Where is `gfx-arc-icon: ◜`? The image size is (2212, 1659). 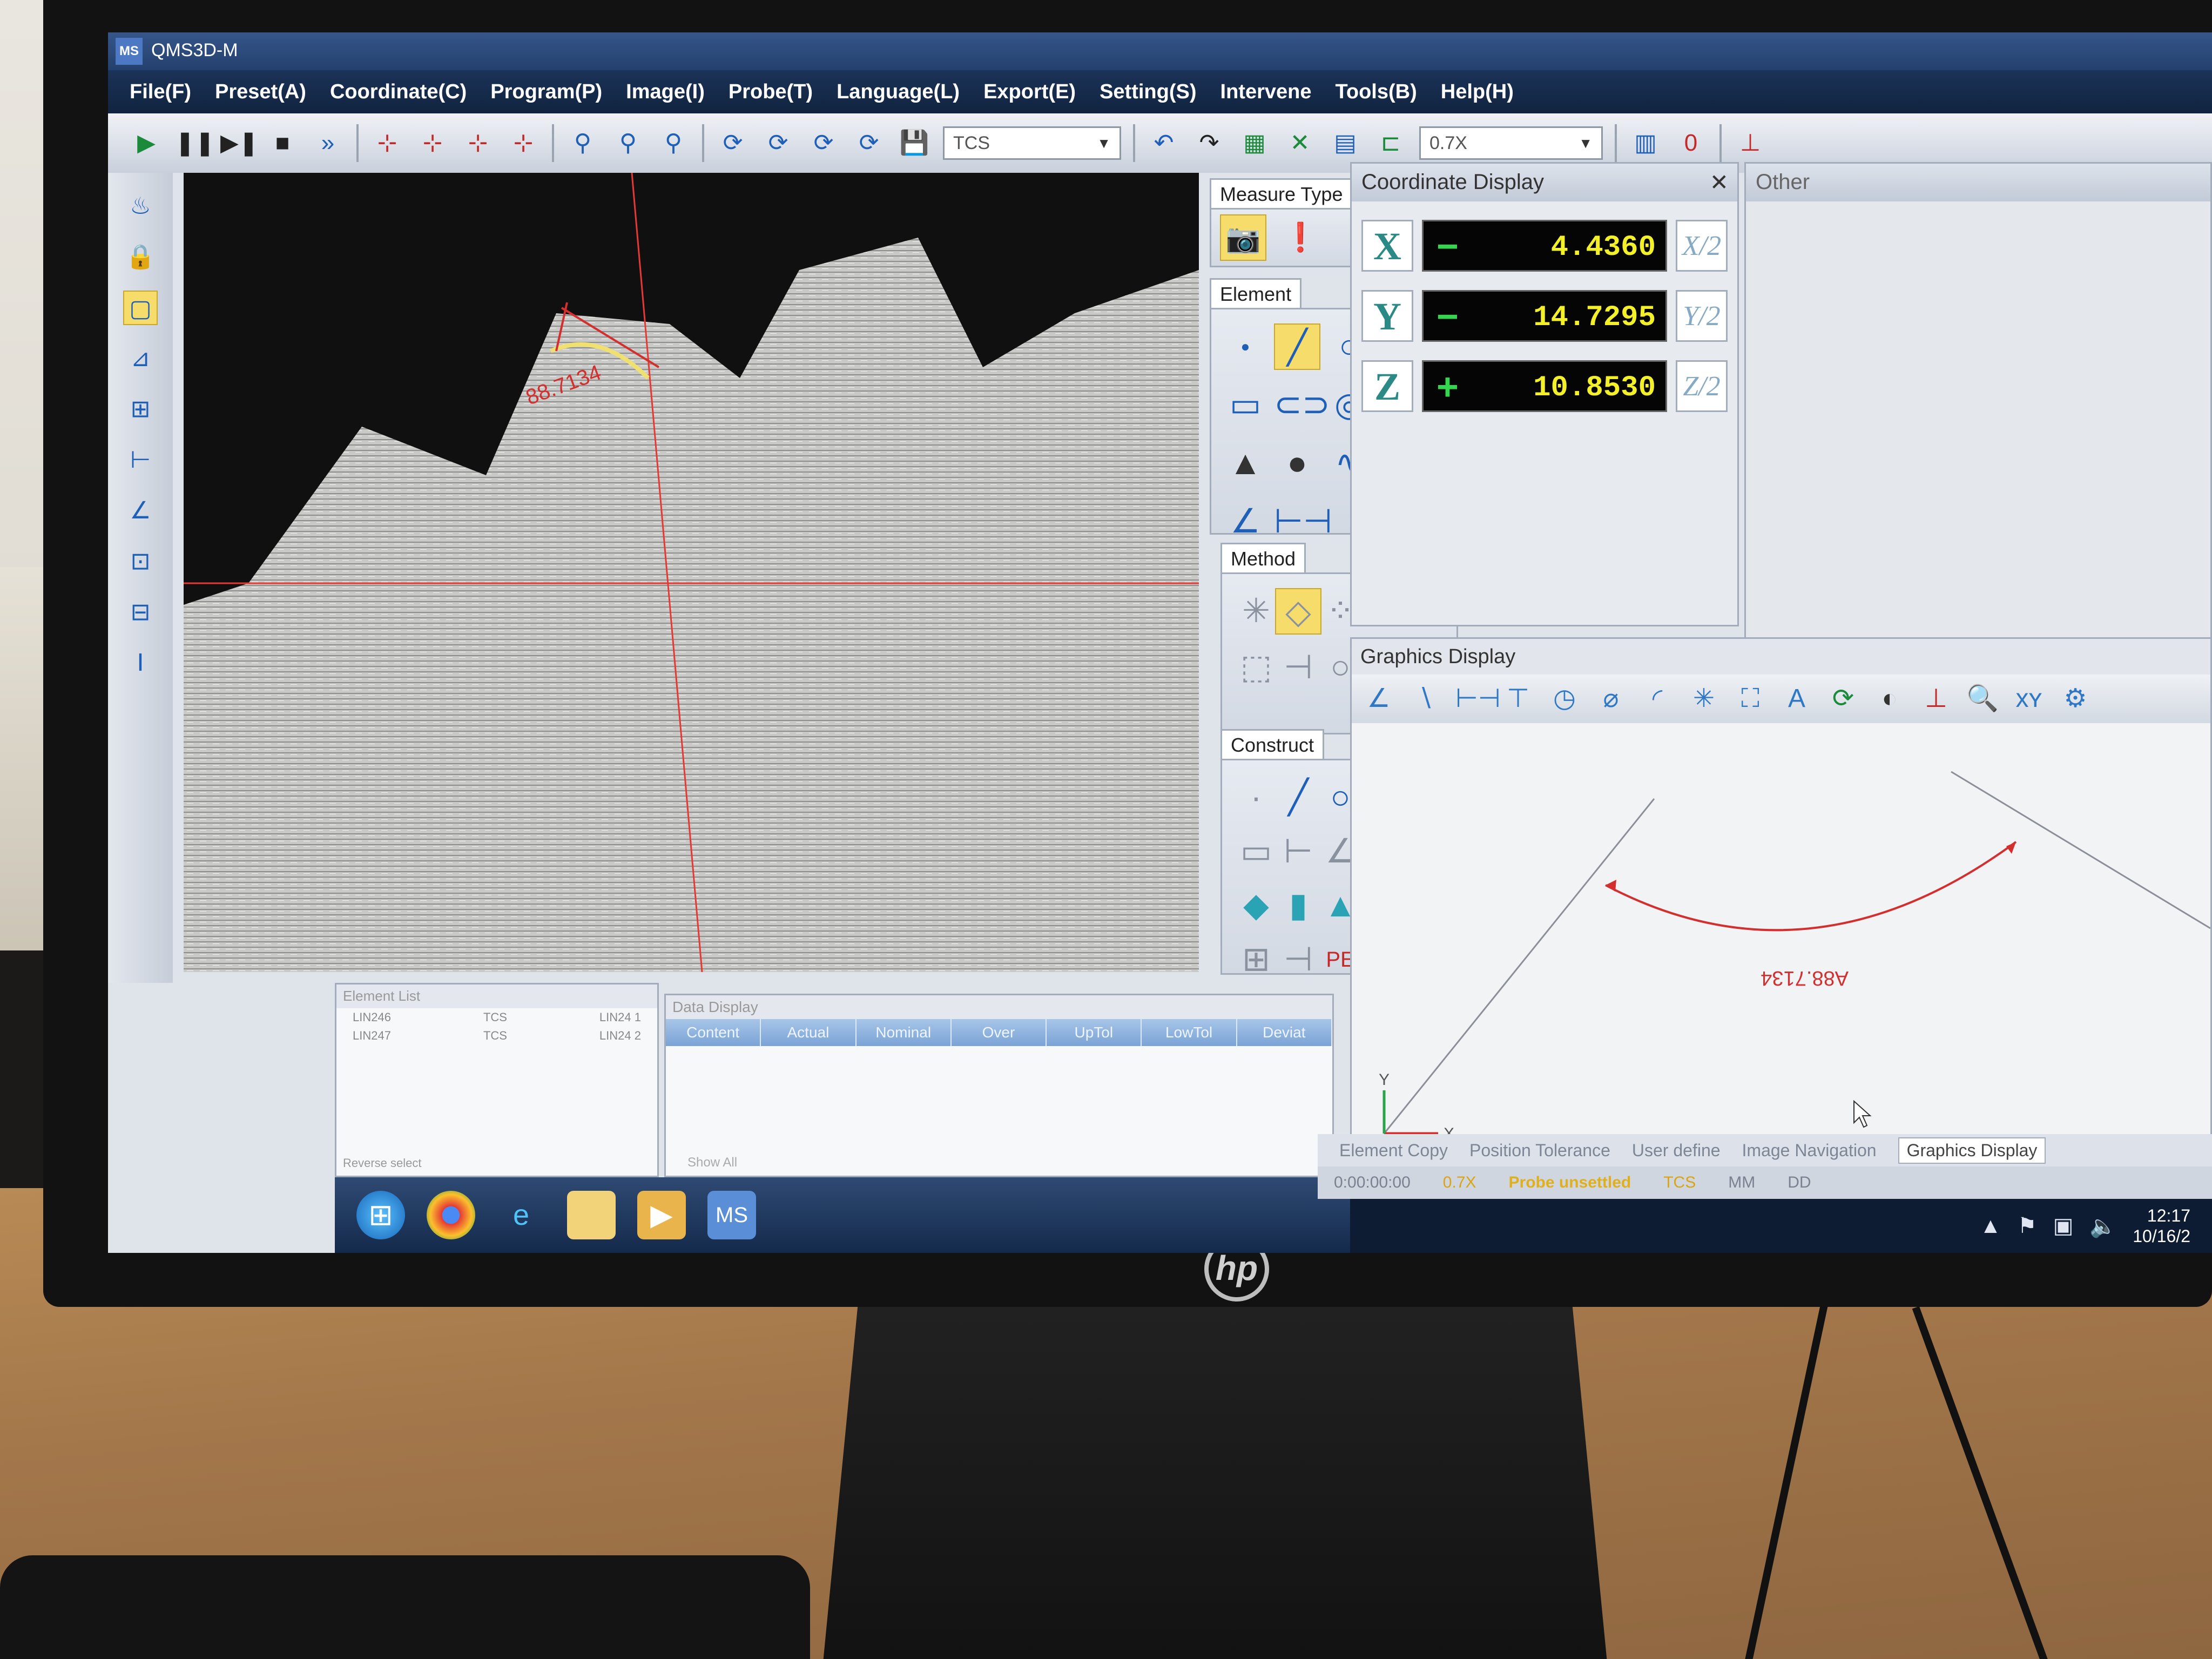
gfx-arc-icon: ◜ is located at coordinates (1657, 699).